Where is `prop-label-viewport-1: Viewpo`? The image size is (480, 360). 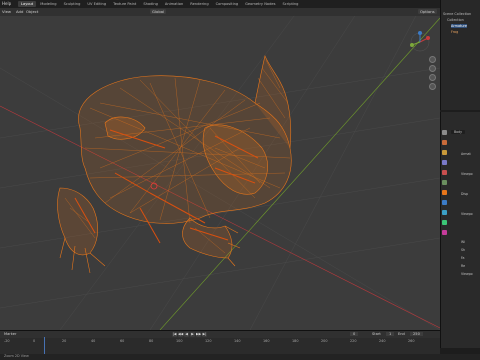 prop-label-viewport-1: Viewpo is located at coordinates (467, 174).